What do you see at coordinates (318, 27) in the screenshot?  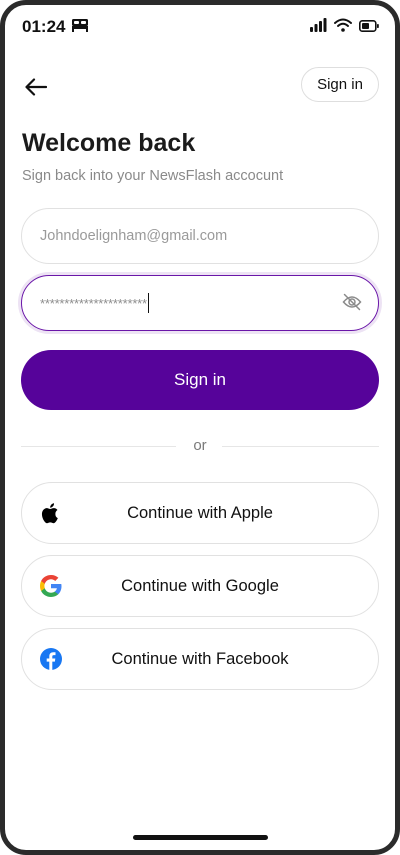 I see `signal-icon` at bounding box center [318, 27].